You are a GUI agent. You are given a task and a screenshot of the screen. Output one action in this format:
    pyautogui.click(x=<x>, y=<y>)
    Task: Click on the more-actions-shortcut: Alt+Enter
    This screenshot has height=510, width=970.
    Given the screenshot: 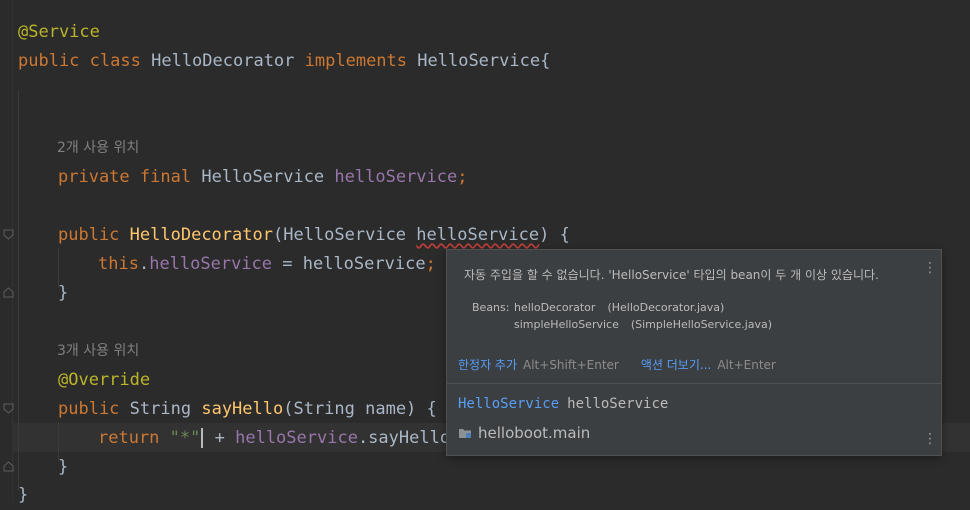 What is the action you would take?
    pyautogui.click(x=746, y=365)
    